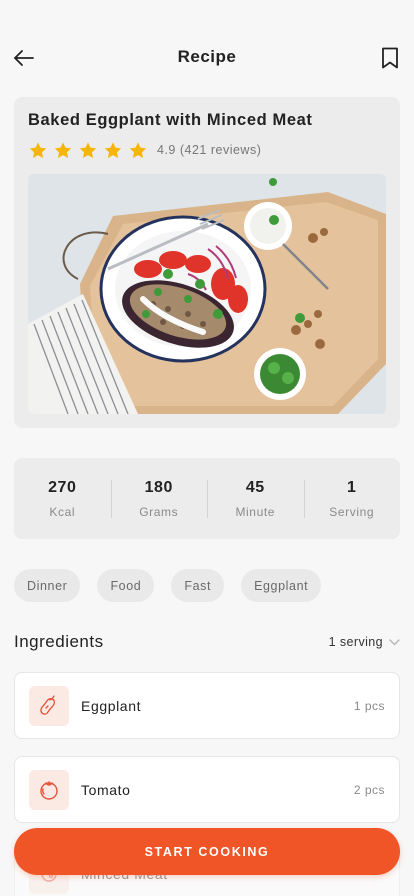 The image size is (414, 896). I want to click on ingredients-title: Ingredients, so click(59, 641).